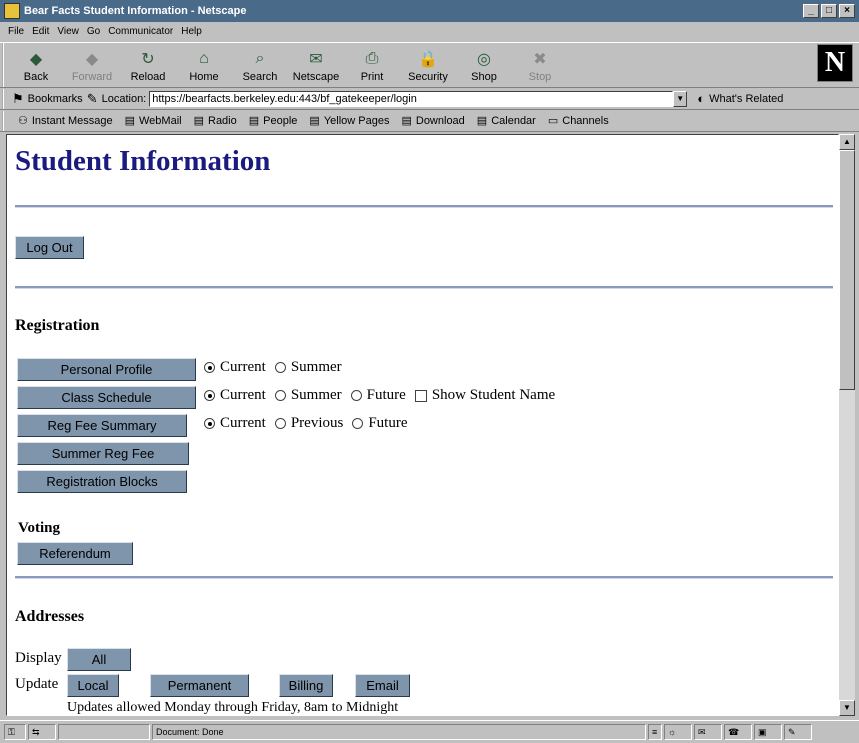 This screenshot has width=859, height=743. Describe the element at coordinates (199, 685) in the screenshot. I see `update-permanent-button: Permanent` at that location.